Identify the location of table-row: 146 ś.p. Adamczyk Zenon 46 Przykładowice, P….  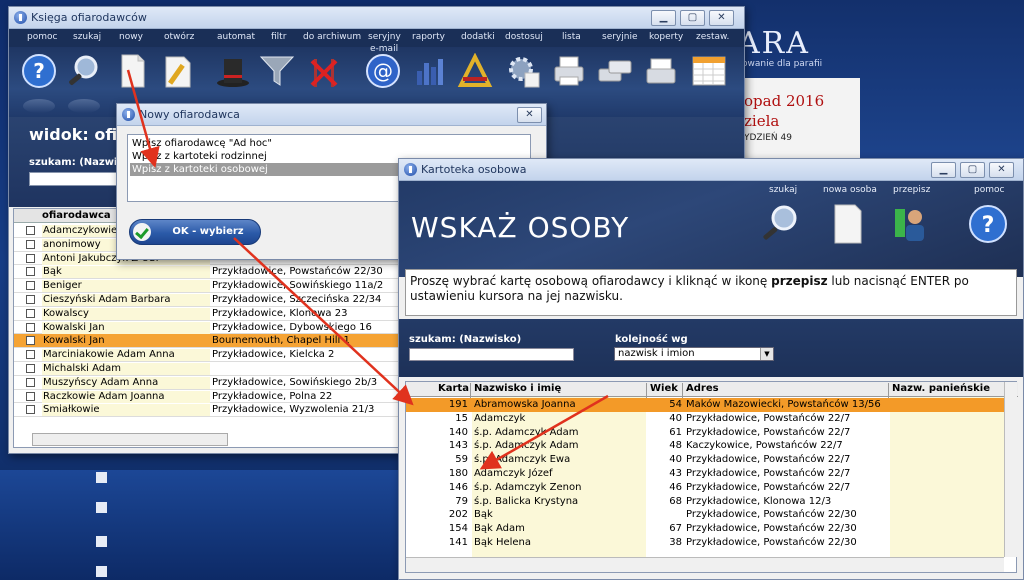
(705, 488).